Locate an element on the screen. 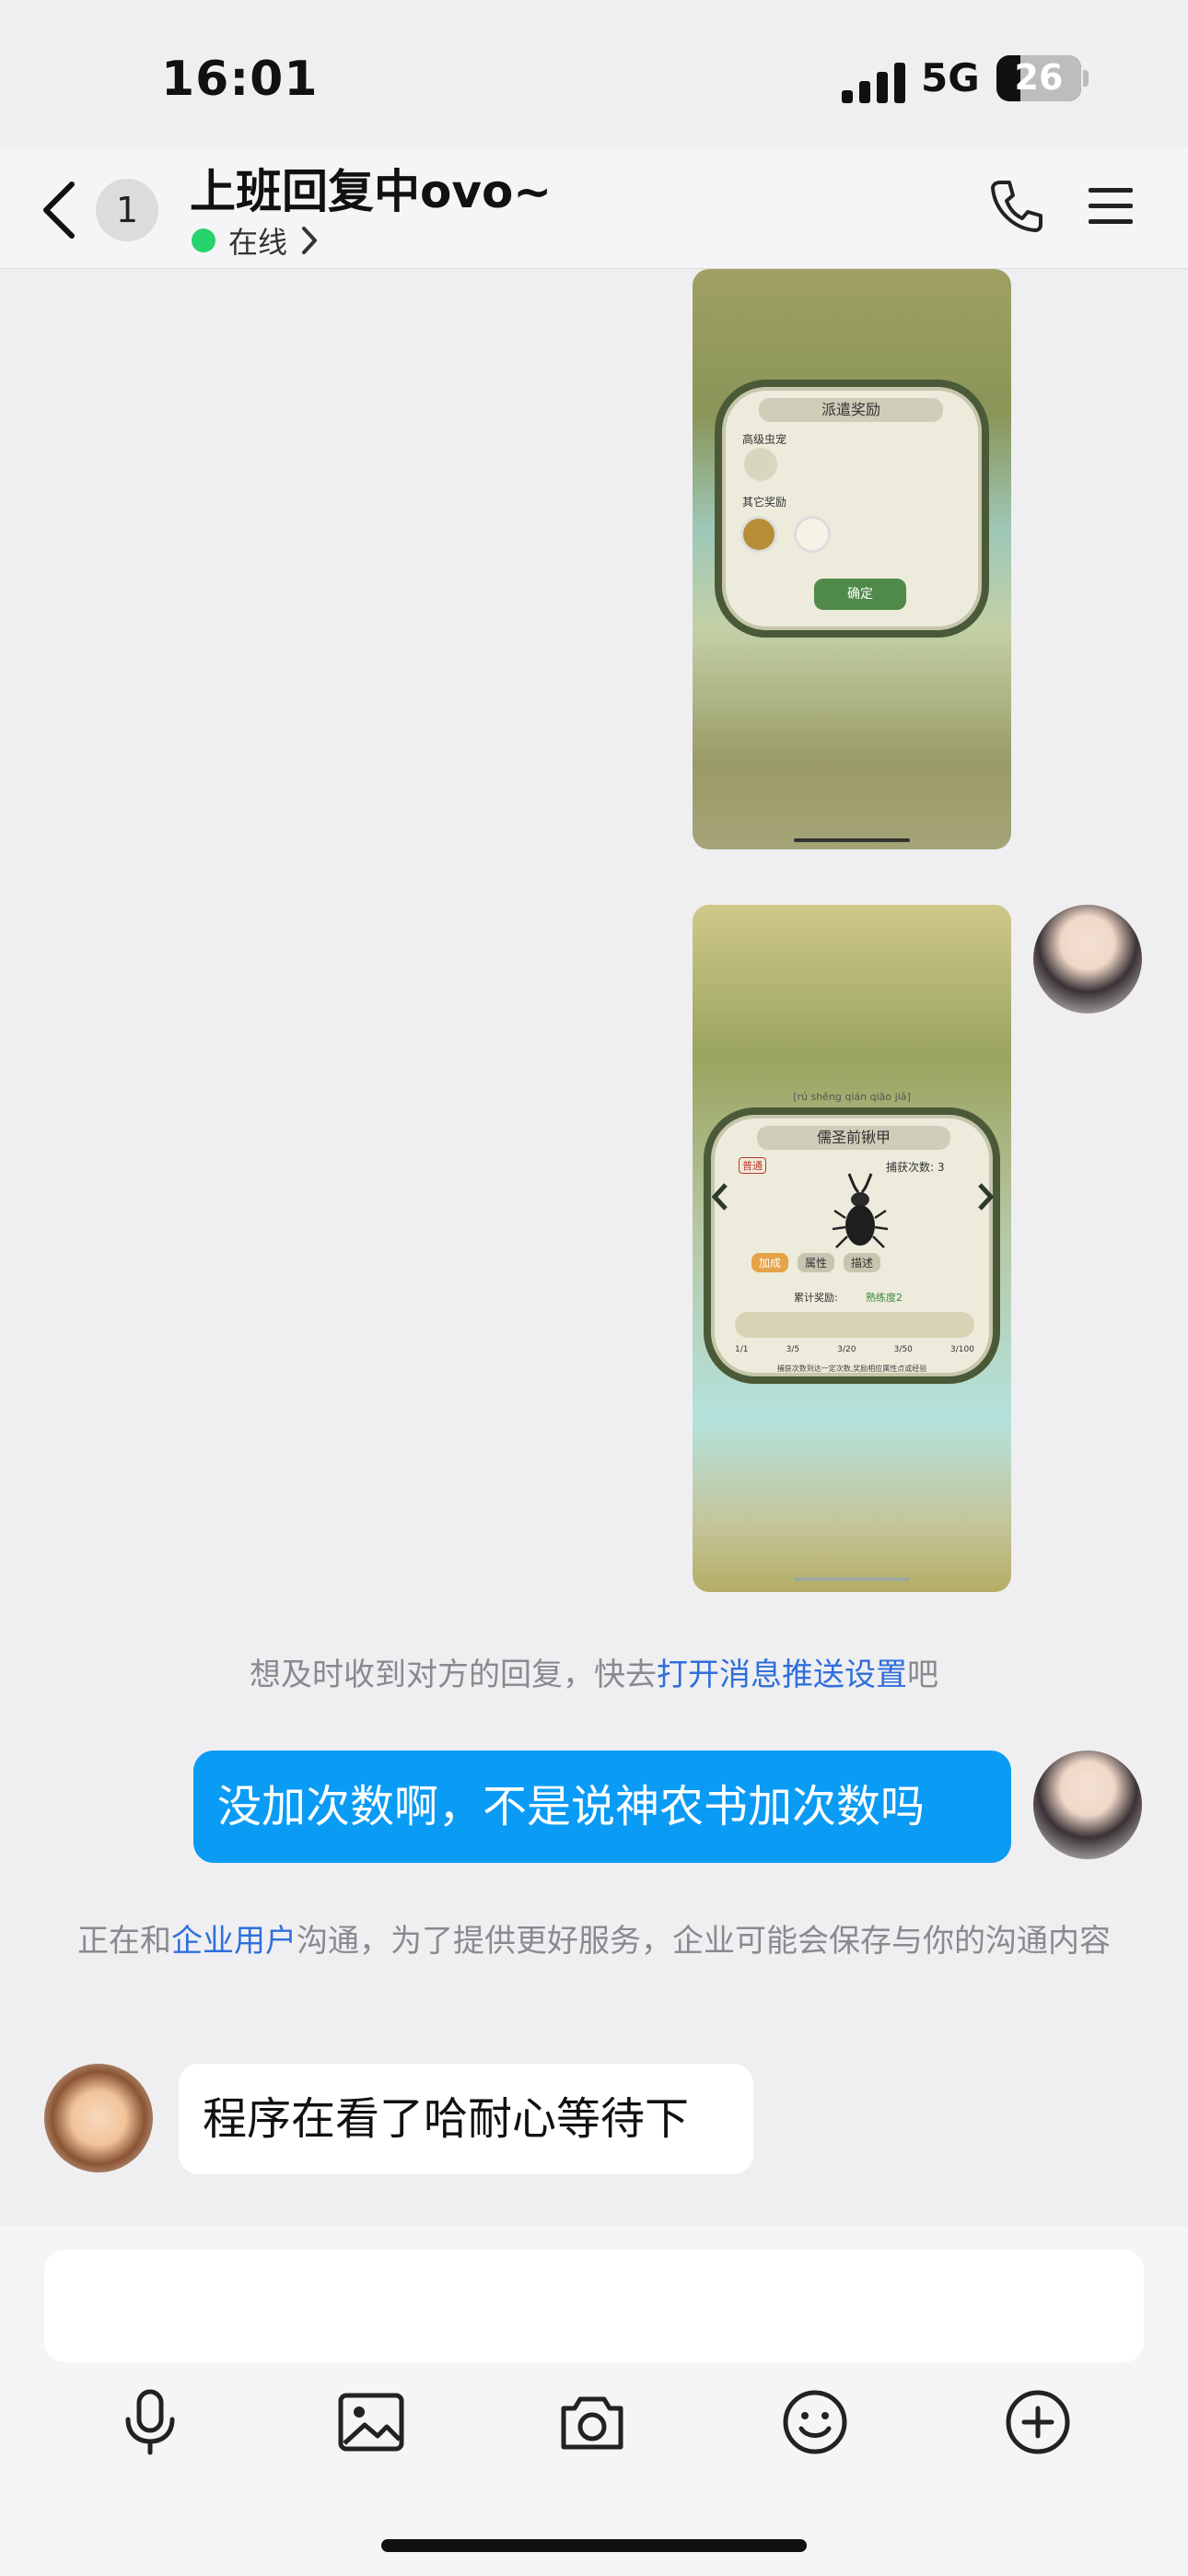 The height and width of the screenshot is (2576, 1188). message-input is located at coordinates (594, 2306).